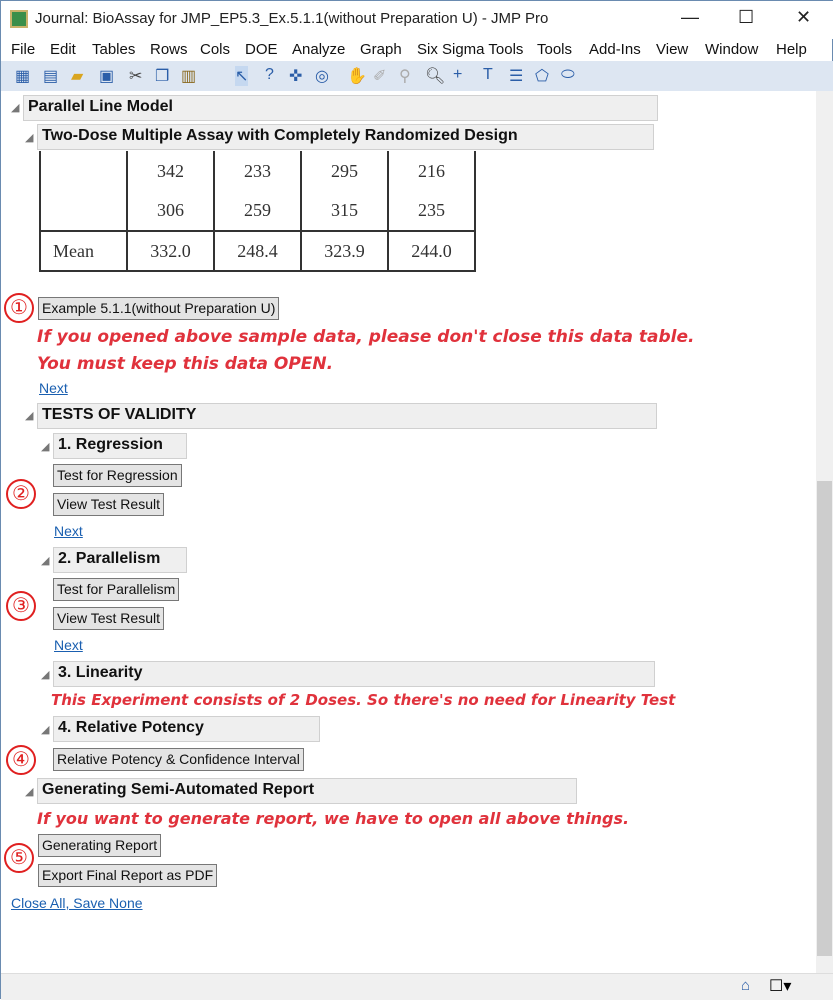 Image resolution: width=833 pixels, height=1000 pixels. I want to click on lines-icon: ☰, so click(516, 76).